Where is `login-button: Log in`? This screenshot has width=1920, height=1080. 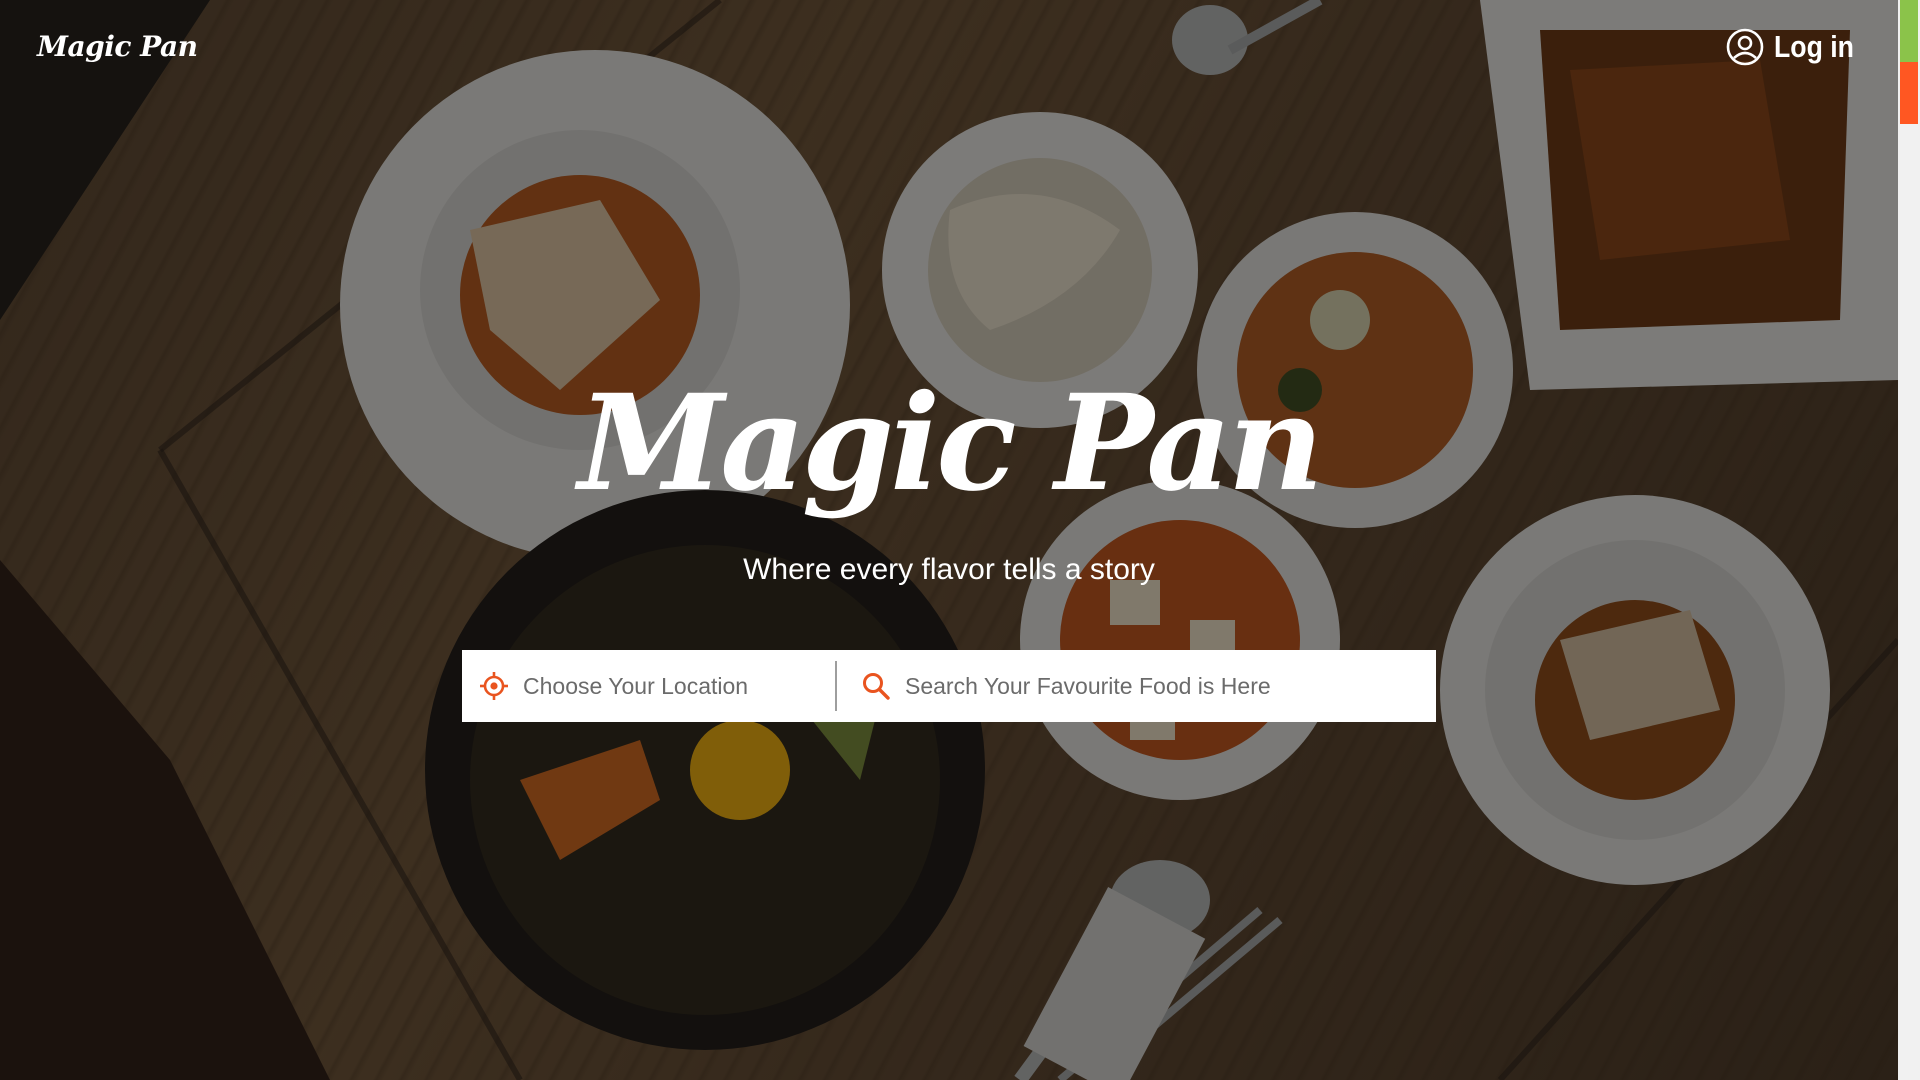 login-button: Log in is located at coordinates (1796, 47).